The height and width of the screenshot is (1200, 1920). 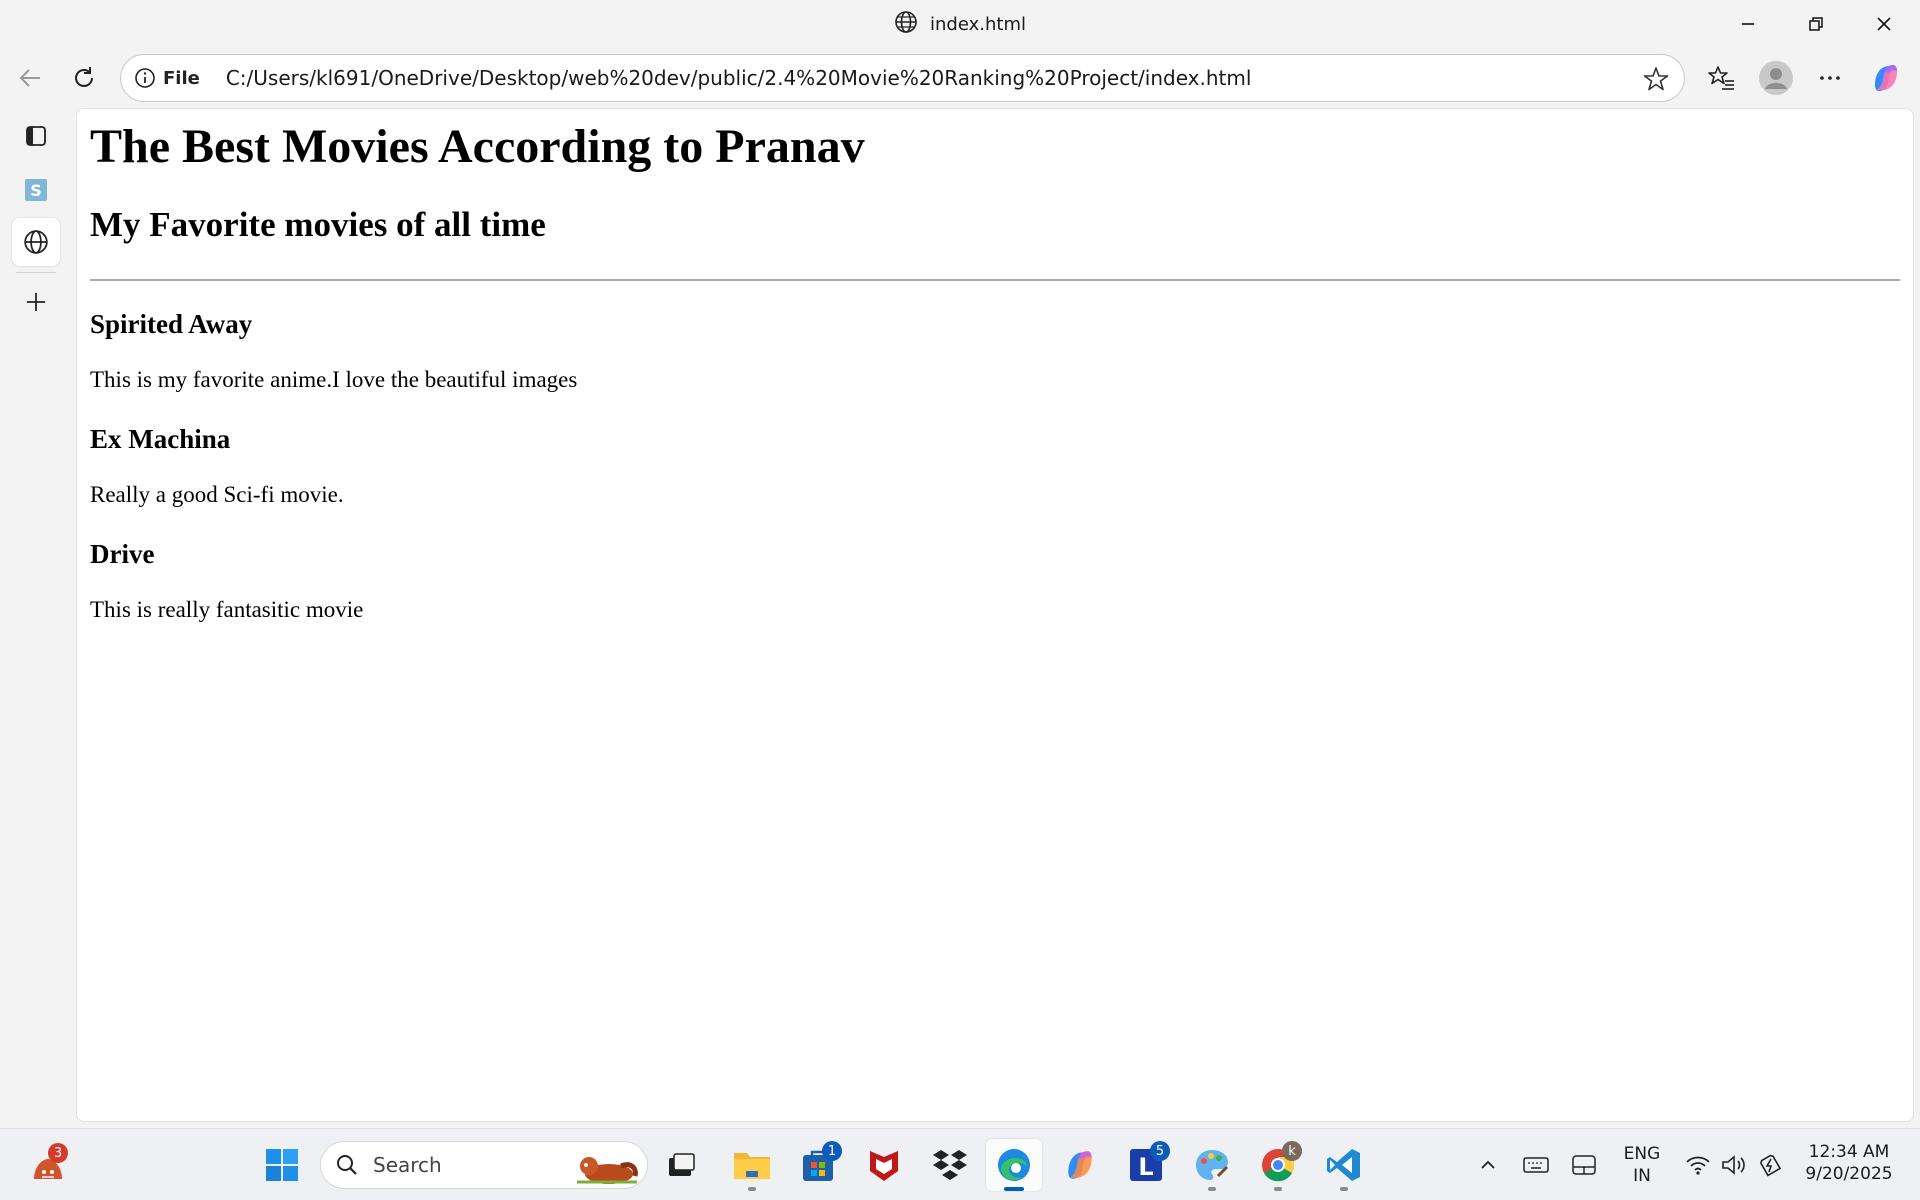 I want to click on active-indicator, so click(x=1014, y=1189).